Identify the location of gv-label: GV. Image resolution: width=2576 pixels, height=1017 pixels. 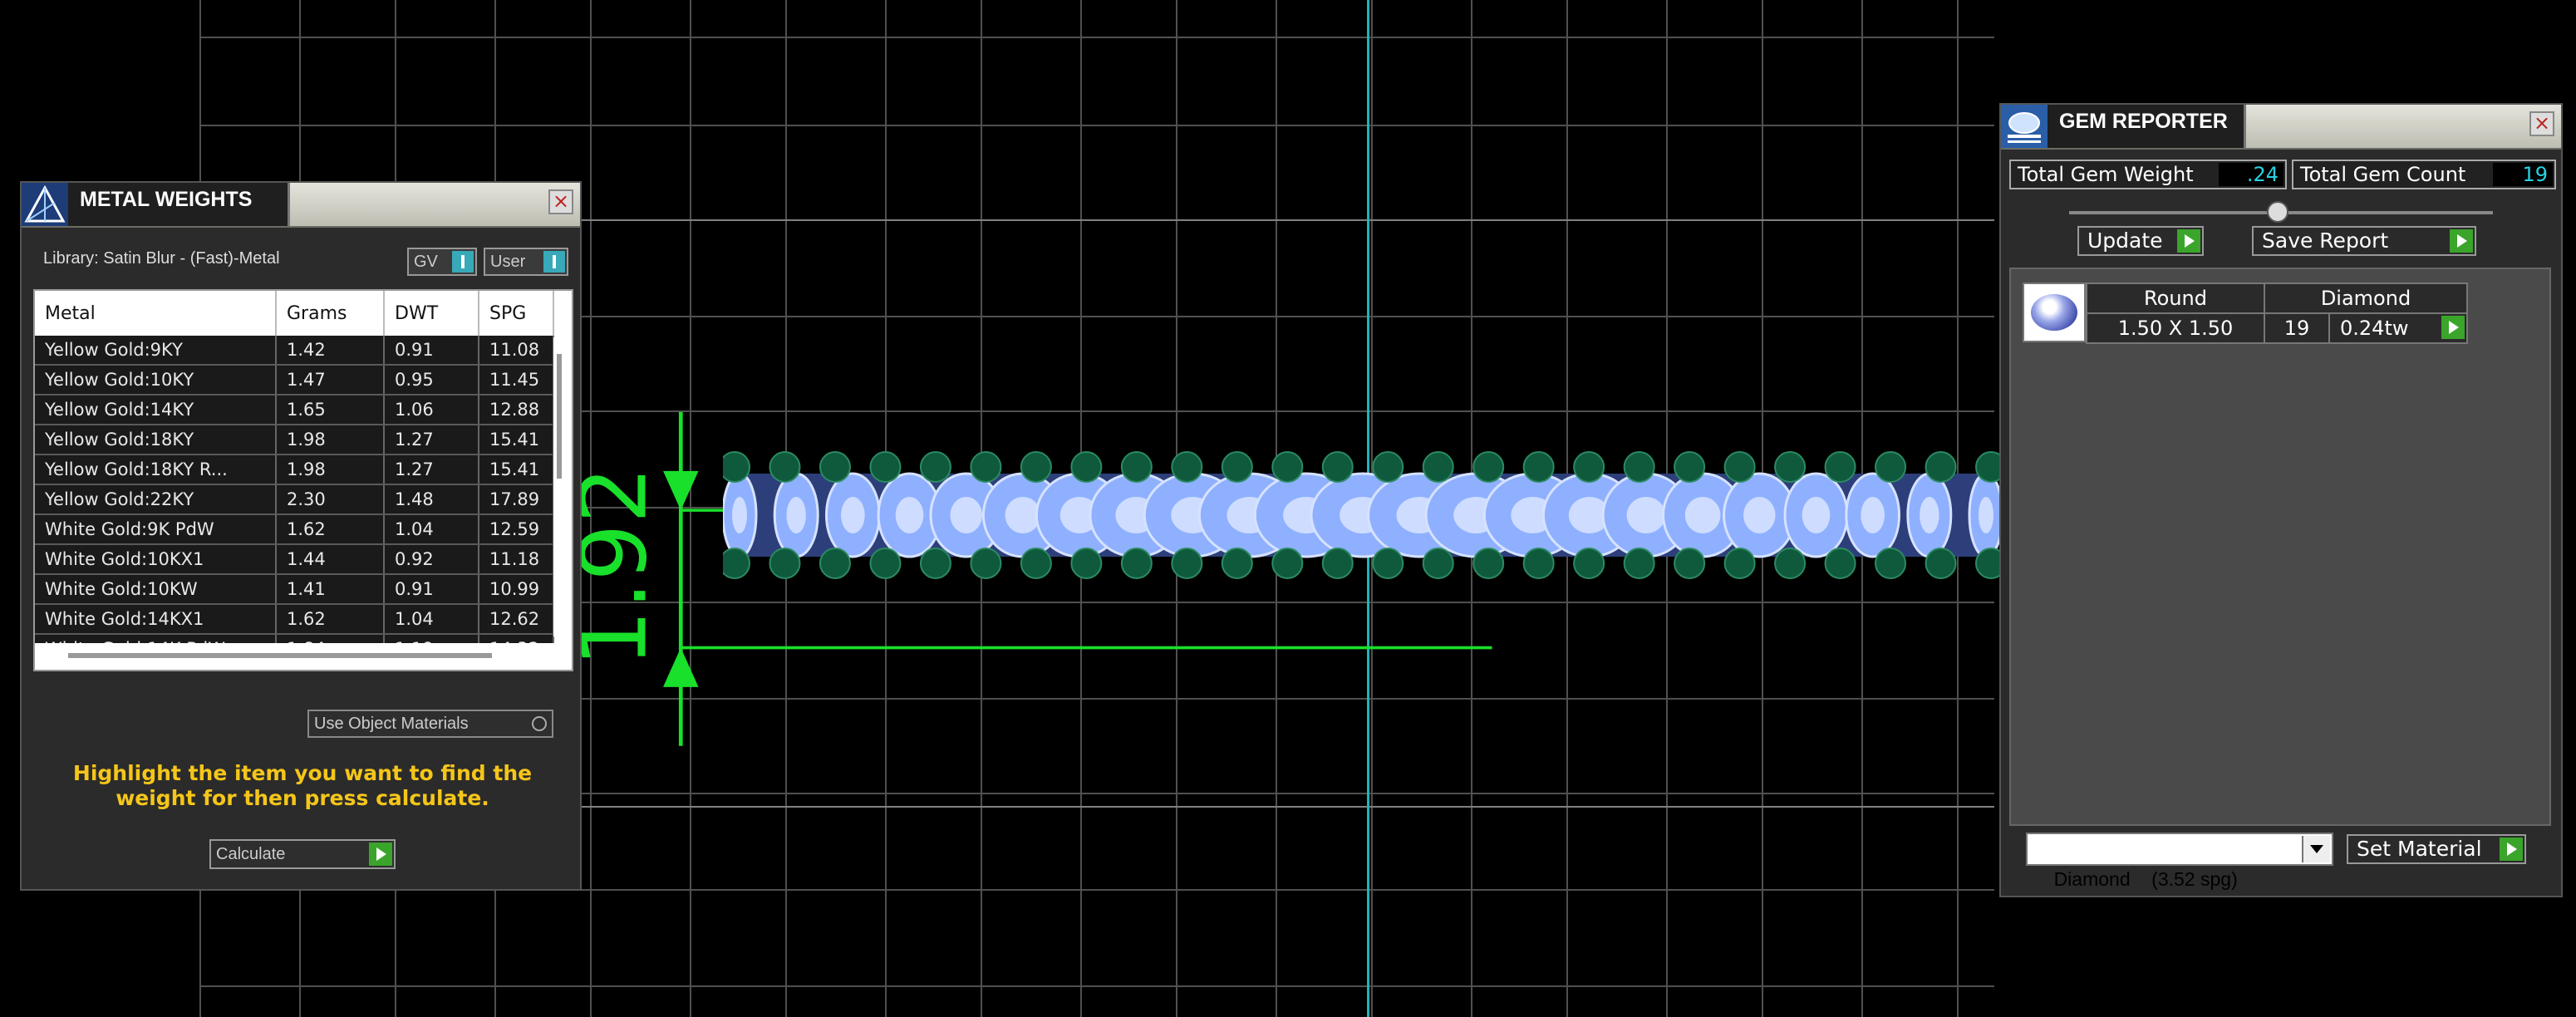
(426, 262).